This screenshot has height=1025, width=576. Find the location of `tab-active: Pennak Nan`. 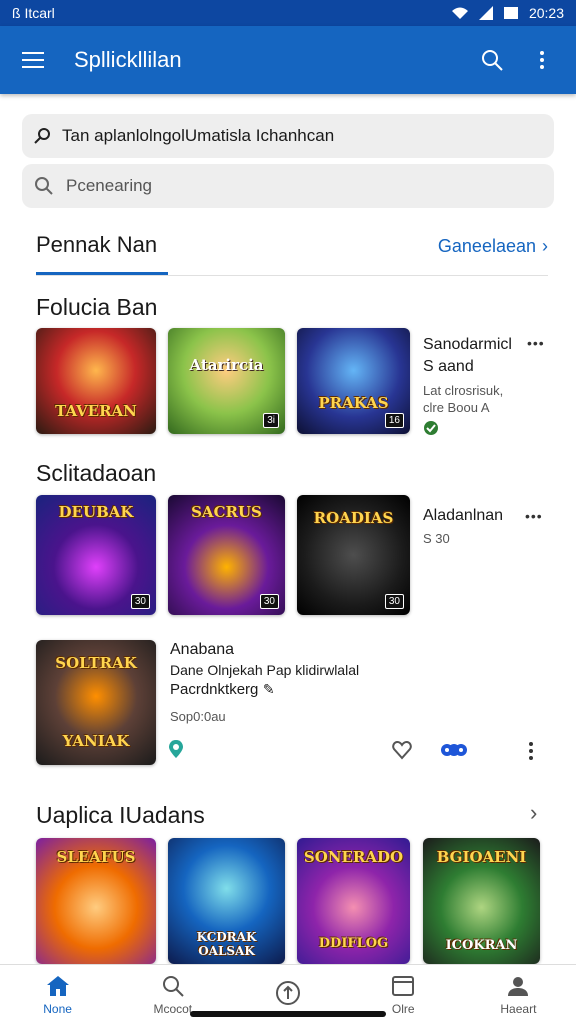

tab-active: Pennak Nan is located at coordinates (96, 245).